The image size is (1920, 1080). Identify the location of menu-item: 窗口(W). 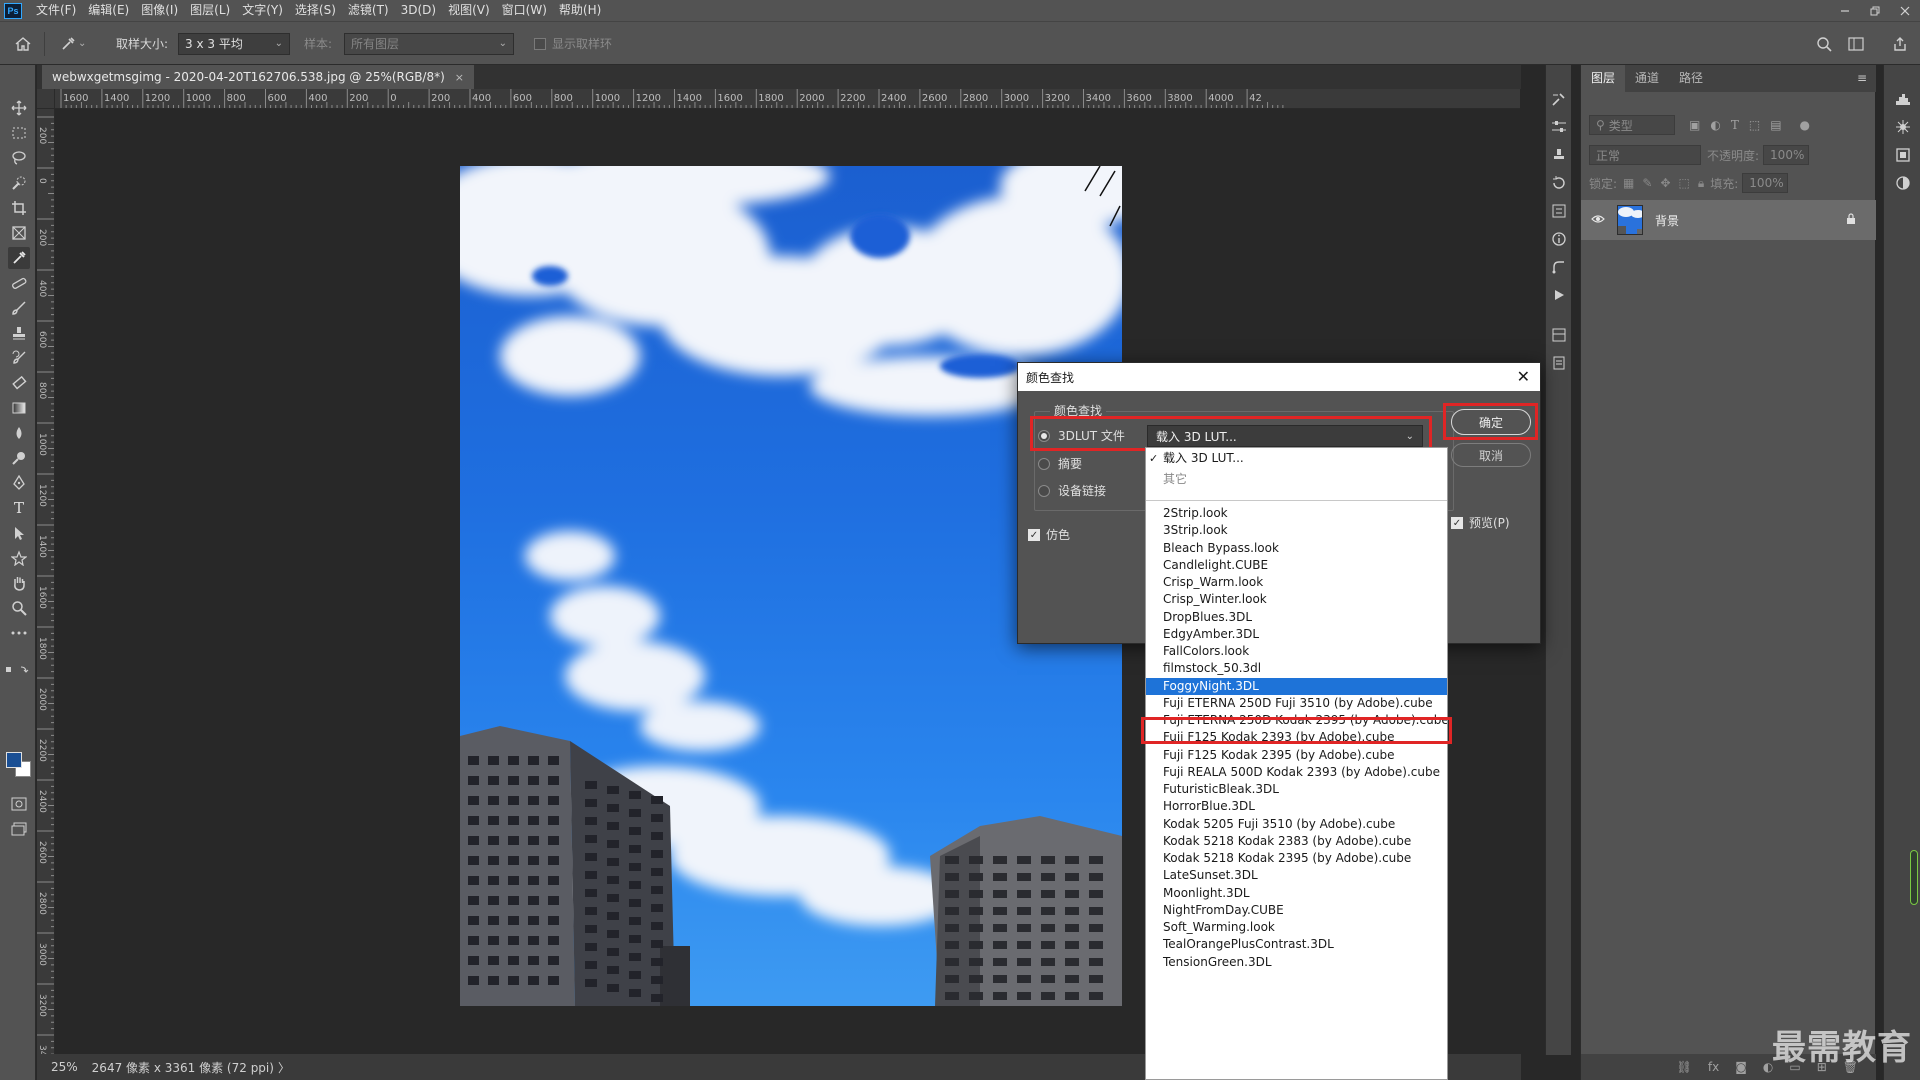
(524, 10).